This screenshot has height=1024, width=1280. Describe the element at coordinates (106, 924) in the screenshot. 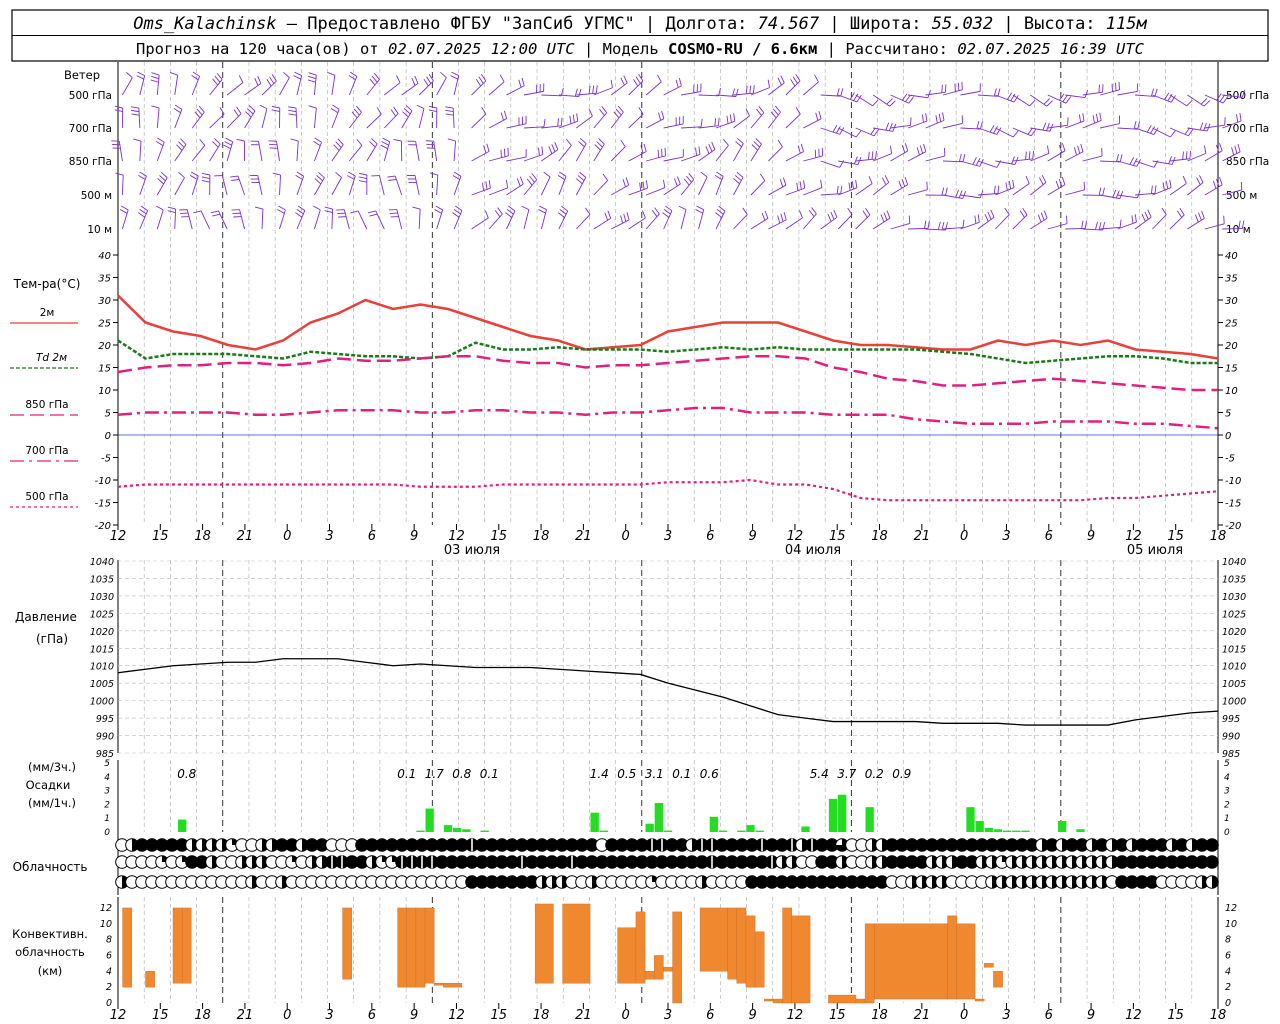

I see `conv-ytick-label: 10` at that location.